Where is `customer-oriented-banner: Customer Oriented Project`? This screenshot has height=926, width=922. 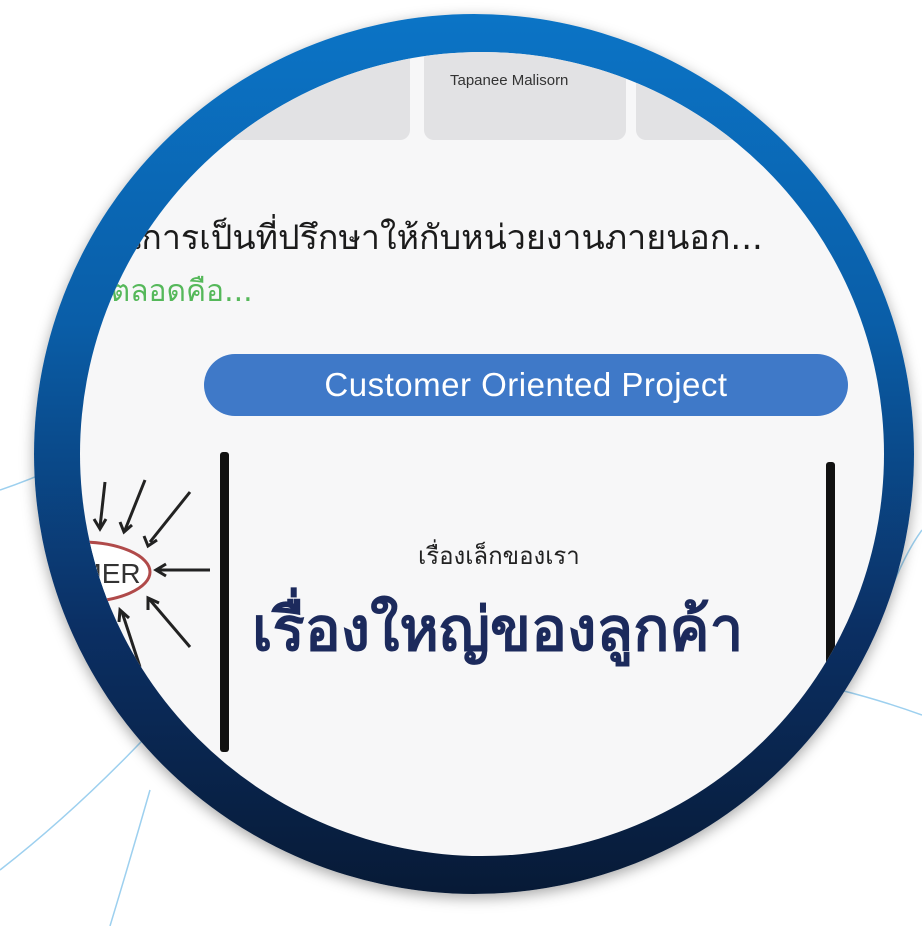 customer-oriented-banner: Customer Oriented Project is located at coordinates (526, 385).